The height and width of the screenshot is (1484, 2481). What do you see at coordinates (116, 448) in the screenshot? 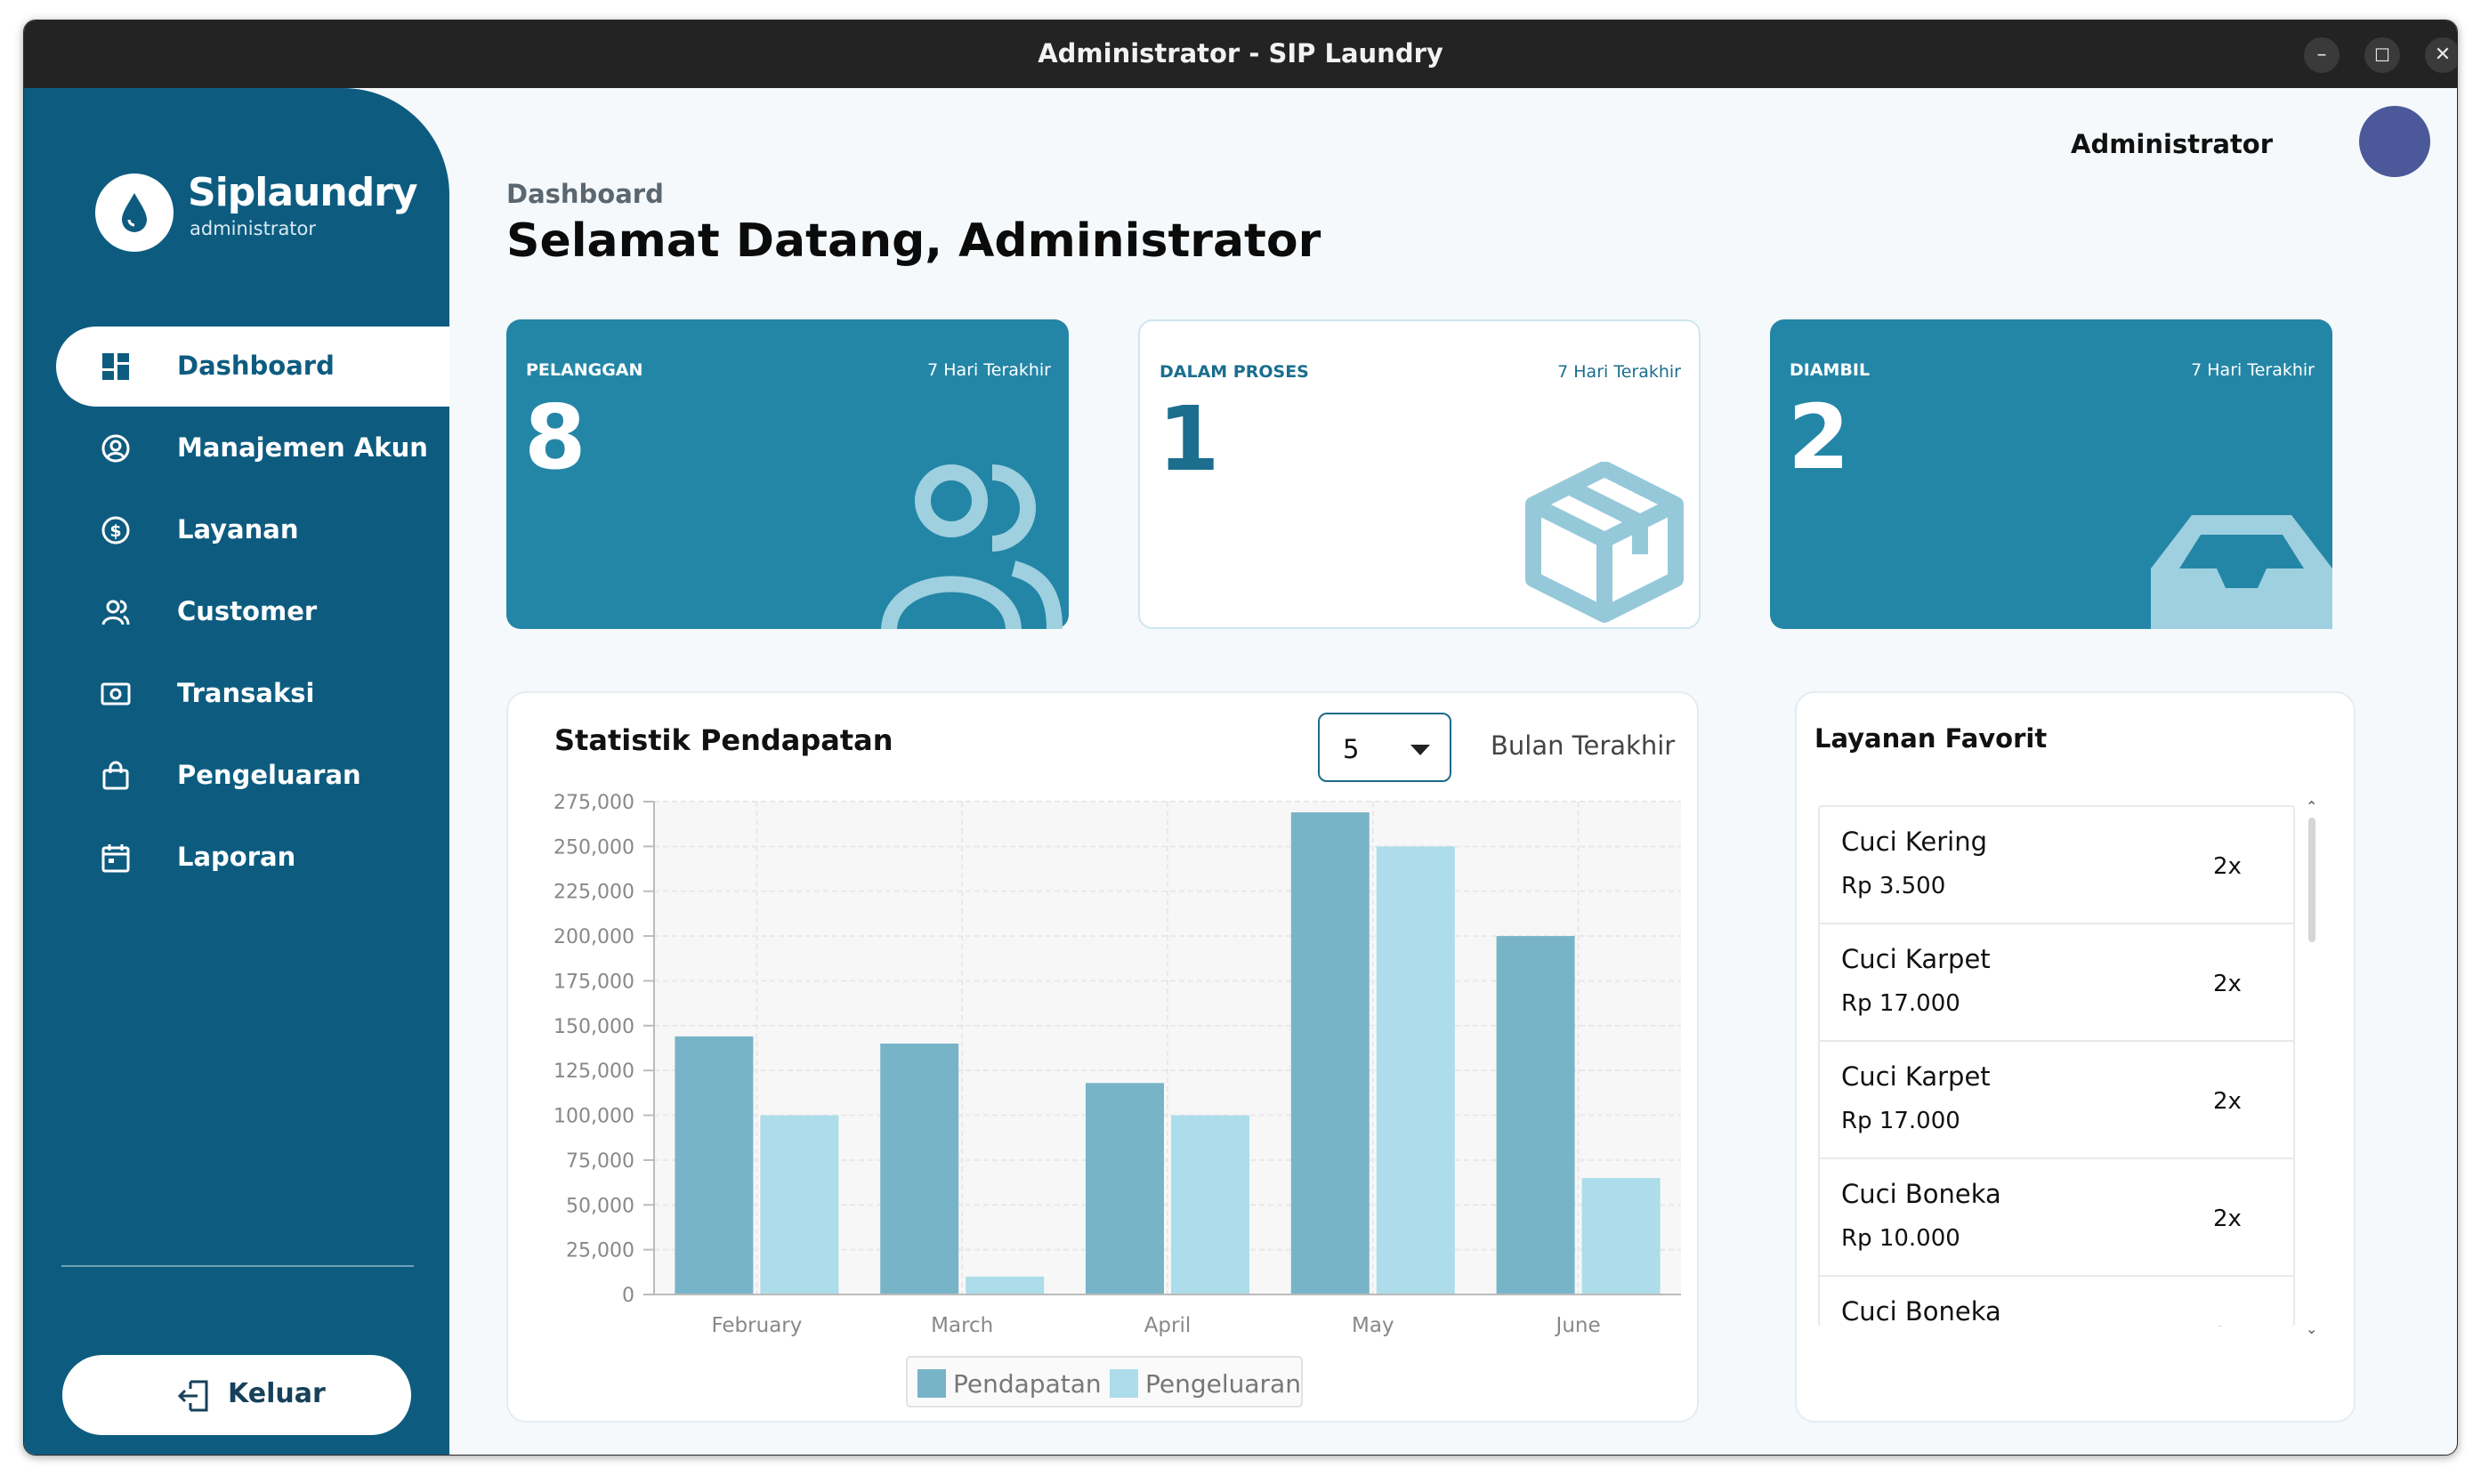
I see `user-circle-icon` at bounding box center [116, 448].